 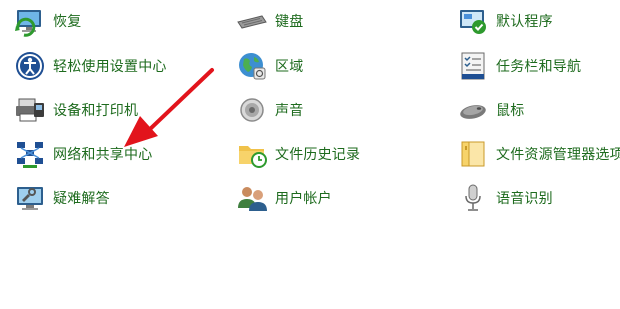 I want to click on item-user-accounts: 用户帐户, so click(x=284, y=198).